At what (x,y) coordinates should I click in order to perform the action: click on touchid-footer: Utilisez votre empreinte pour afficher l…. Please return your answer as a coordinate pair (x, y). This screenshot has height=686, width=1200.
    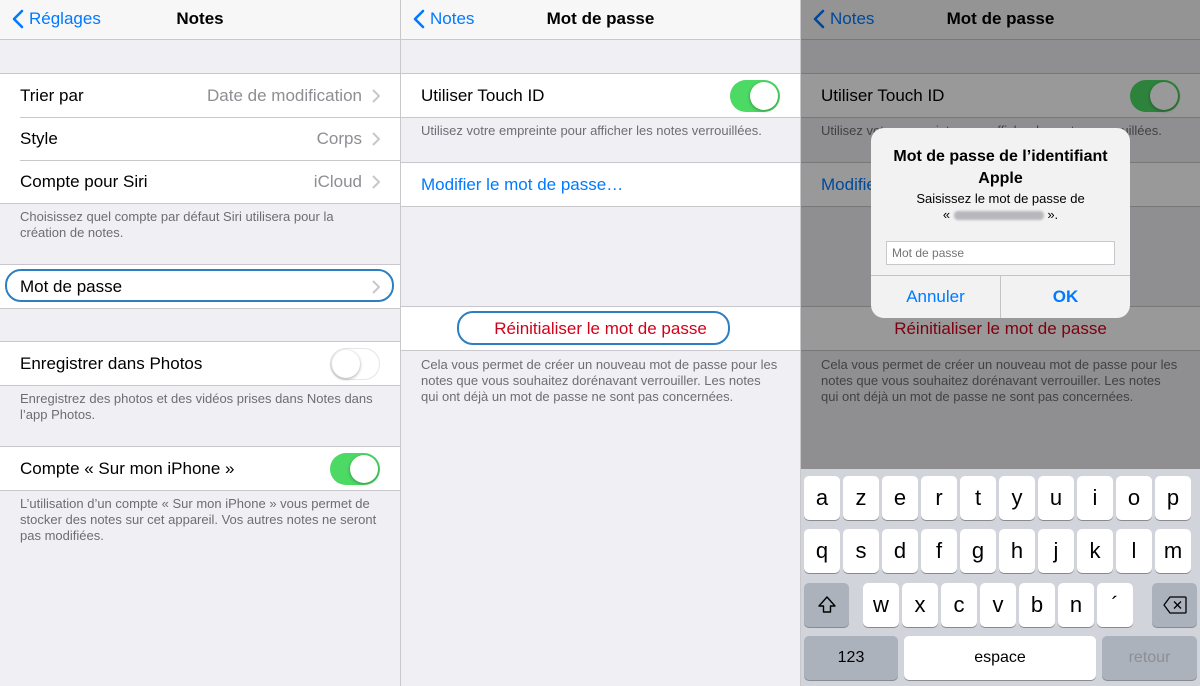
    Looking at the image, I should click on (591, 130).